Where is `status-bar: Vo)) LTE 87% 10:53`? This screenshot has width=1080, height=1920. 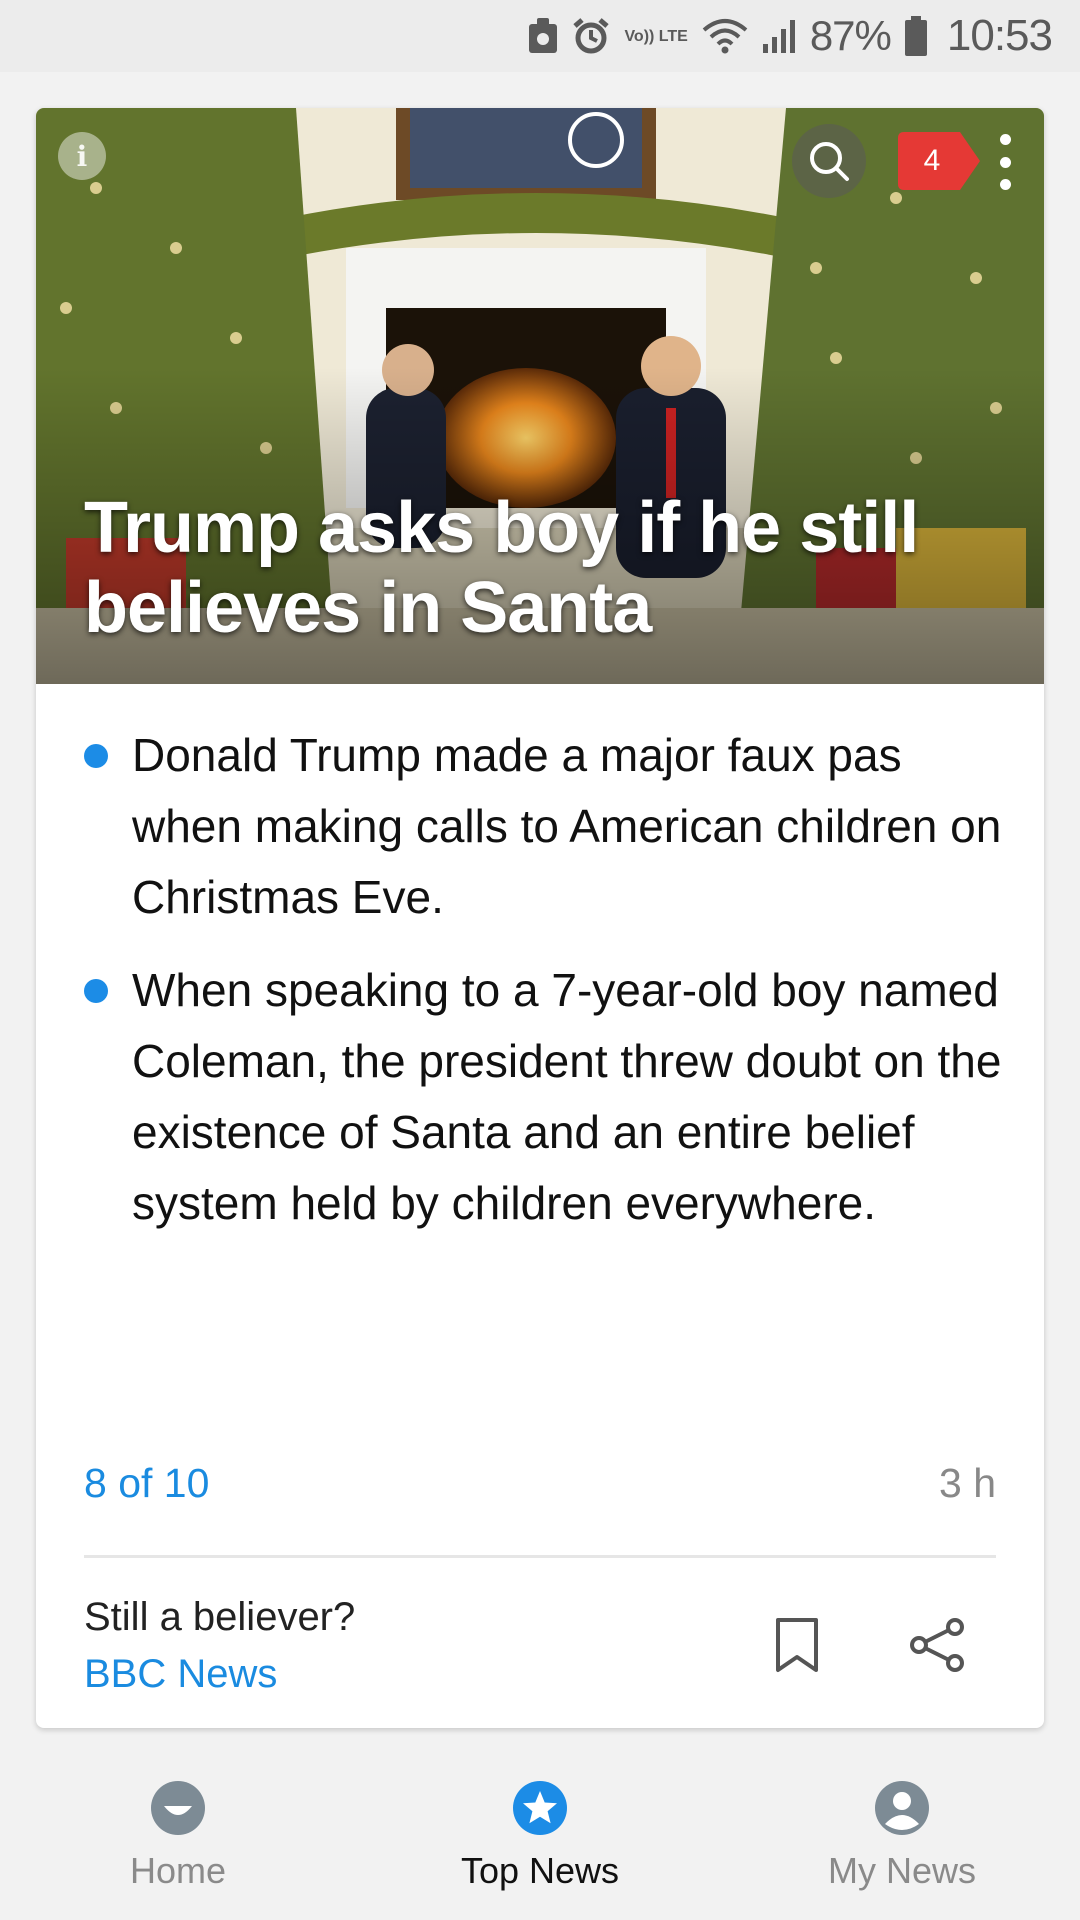
status-bar: Vo)) LTE 87% 10:53 is located at coordinates (540, 36).